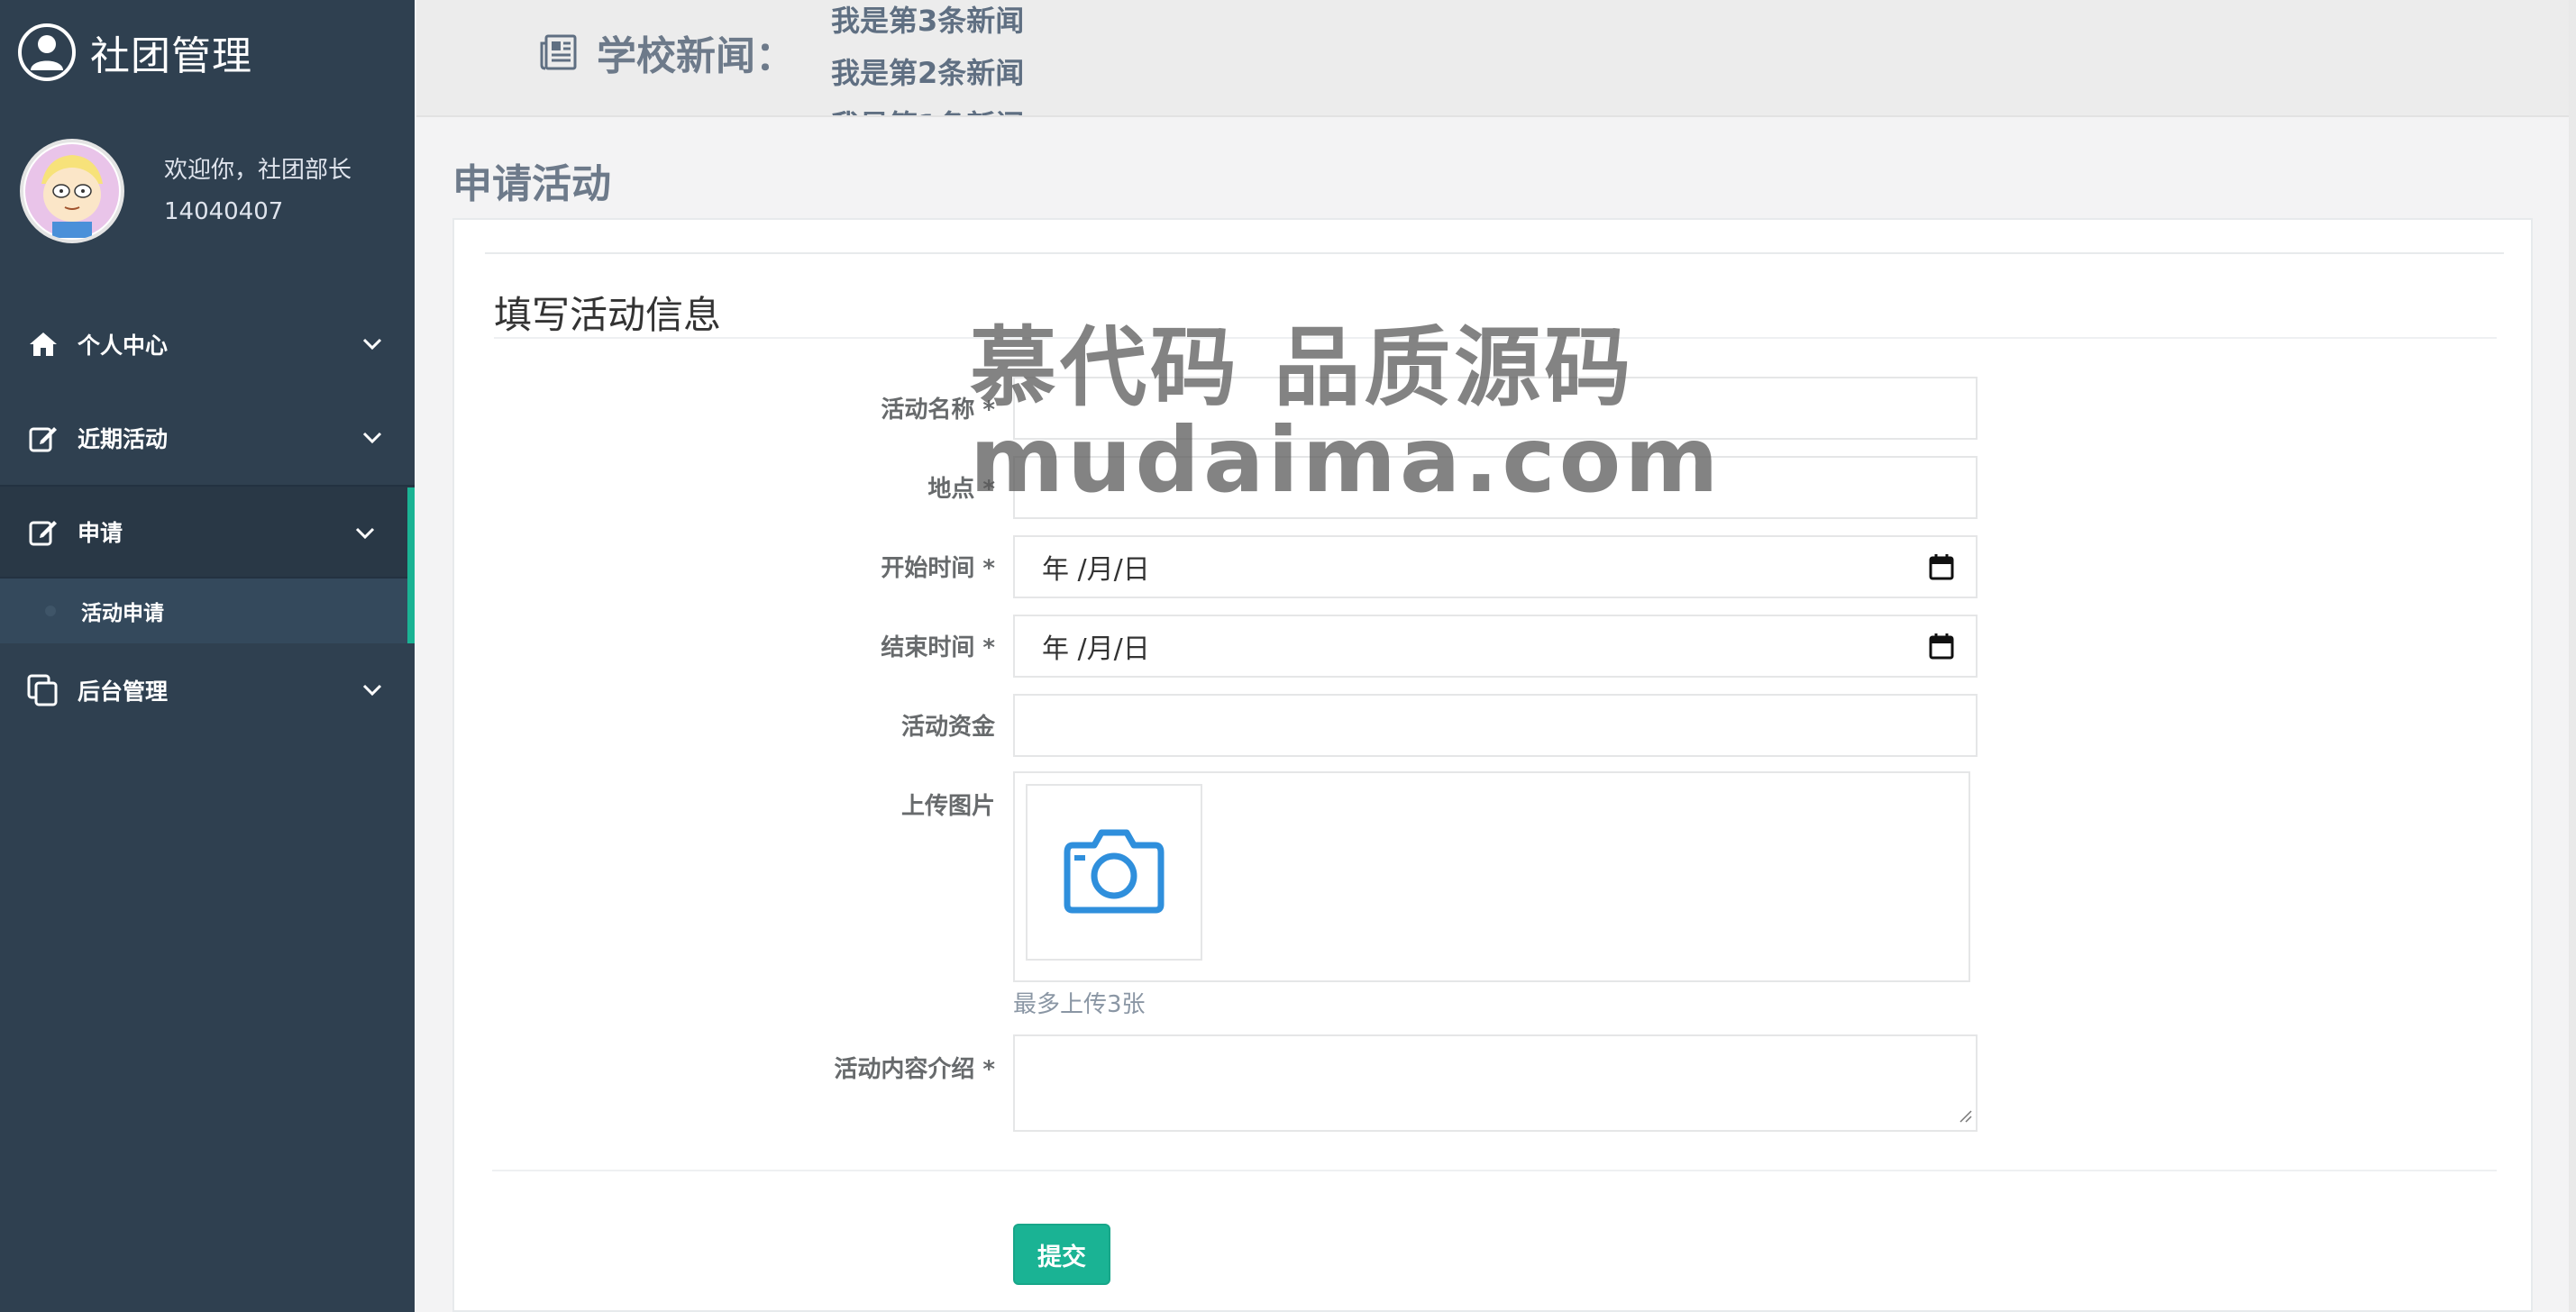  Describe the element at coordinates (1495, 646) in the screenshot. I see `end-time-input: 年 /月/日` at that location.